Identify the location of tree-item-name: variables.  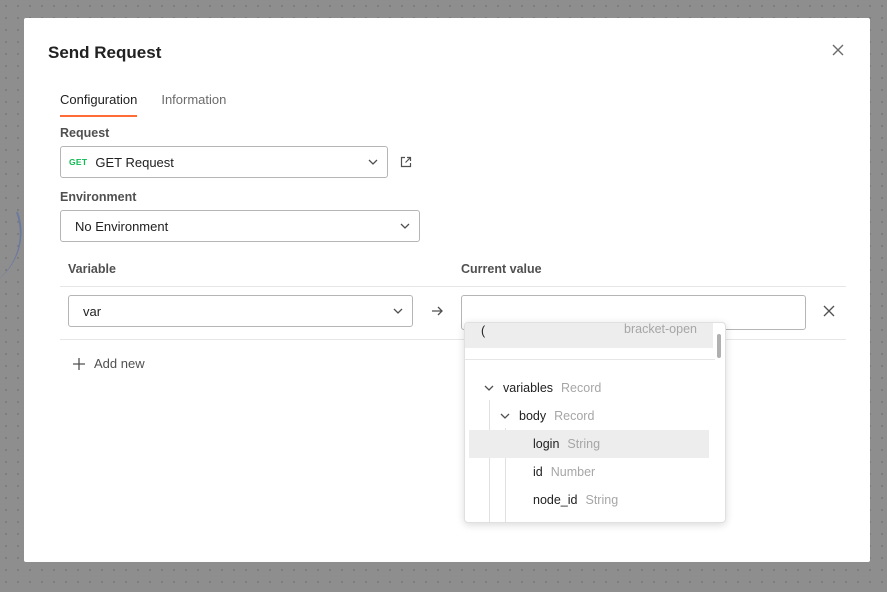
(528, 388).